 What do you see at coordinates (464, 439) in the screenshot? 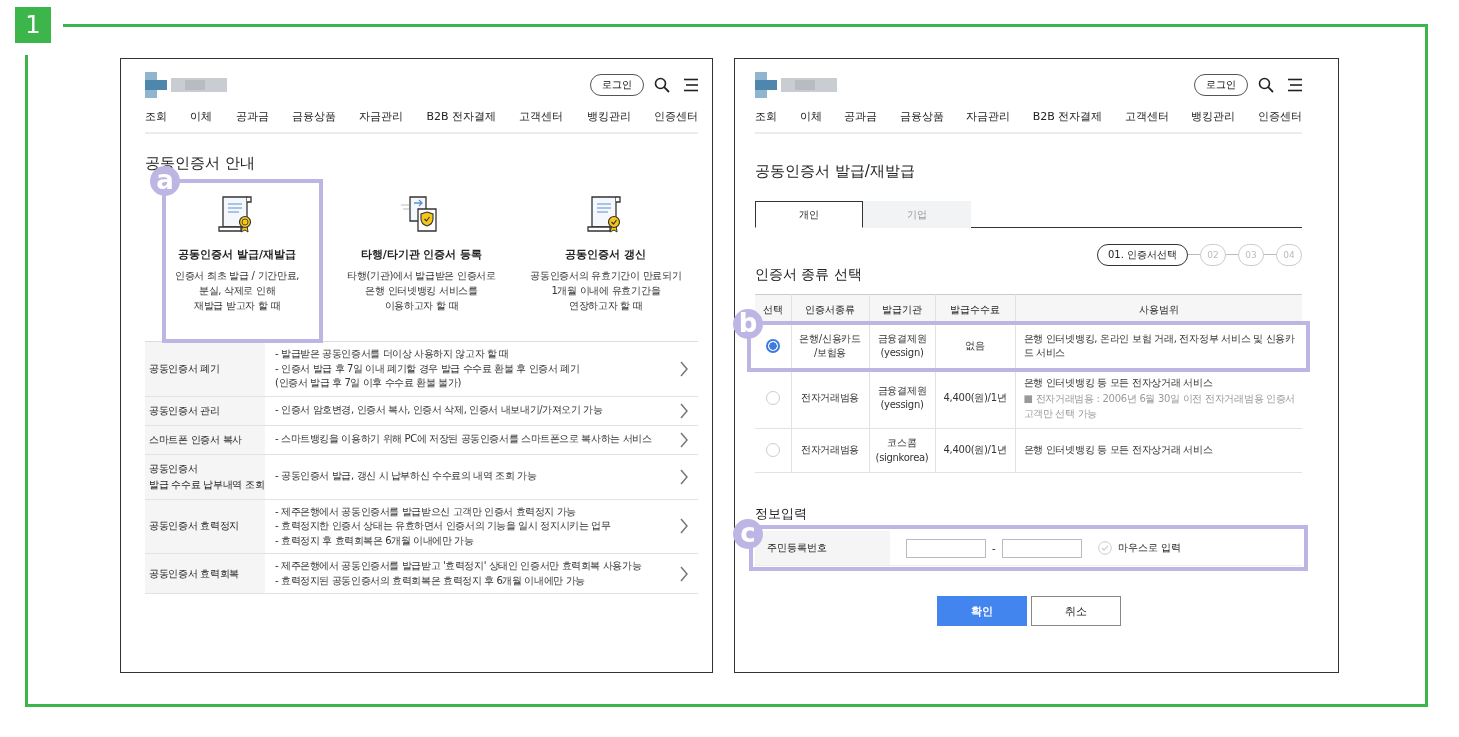
I see `service-description: - 스마트뱅킹을 이용하기 위해 PC에 저장된 공동인증서를 스마트폰으로 복사하는 서비스` at bounding box center [464, 439].